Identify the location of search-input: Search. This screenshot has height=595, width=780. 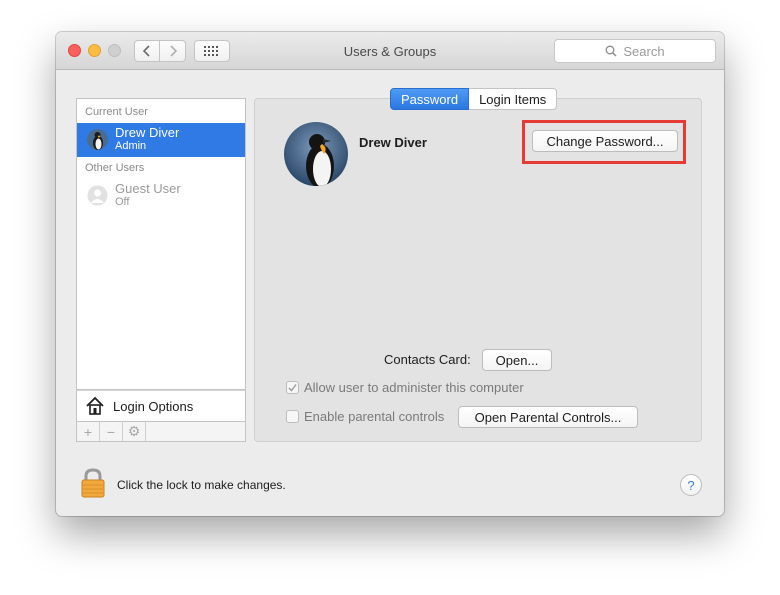
(635, 51).